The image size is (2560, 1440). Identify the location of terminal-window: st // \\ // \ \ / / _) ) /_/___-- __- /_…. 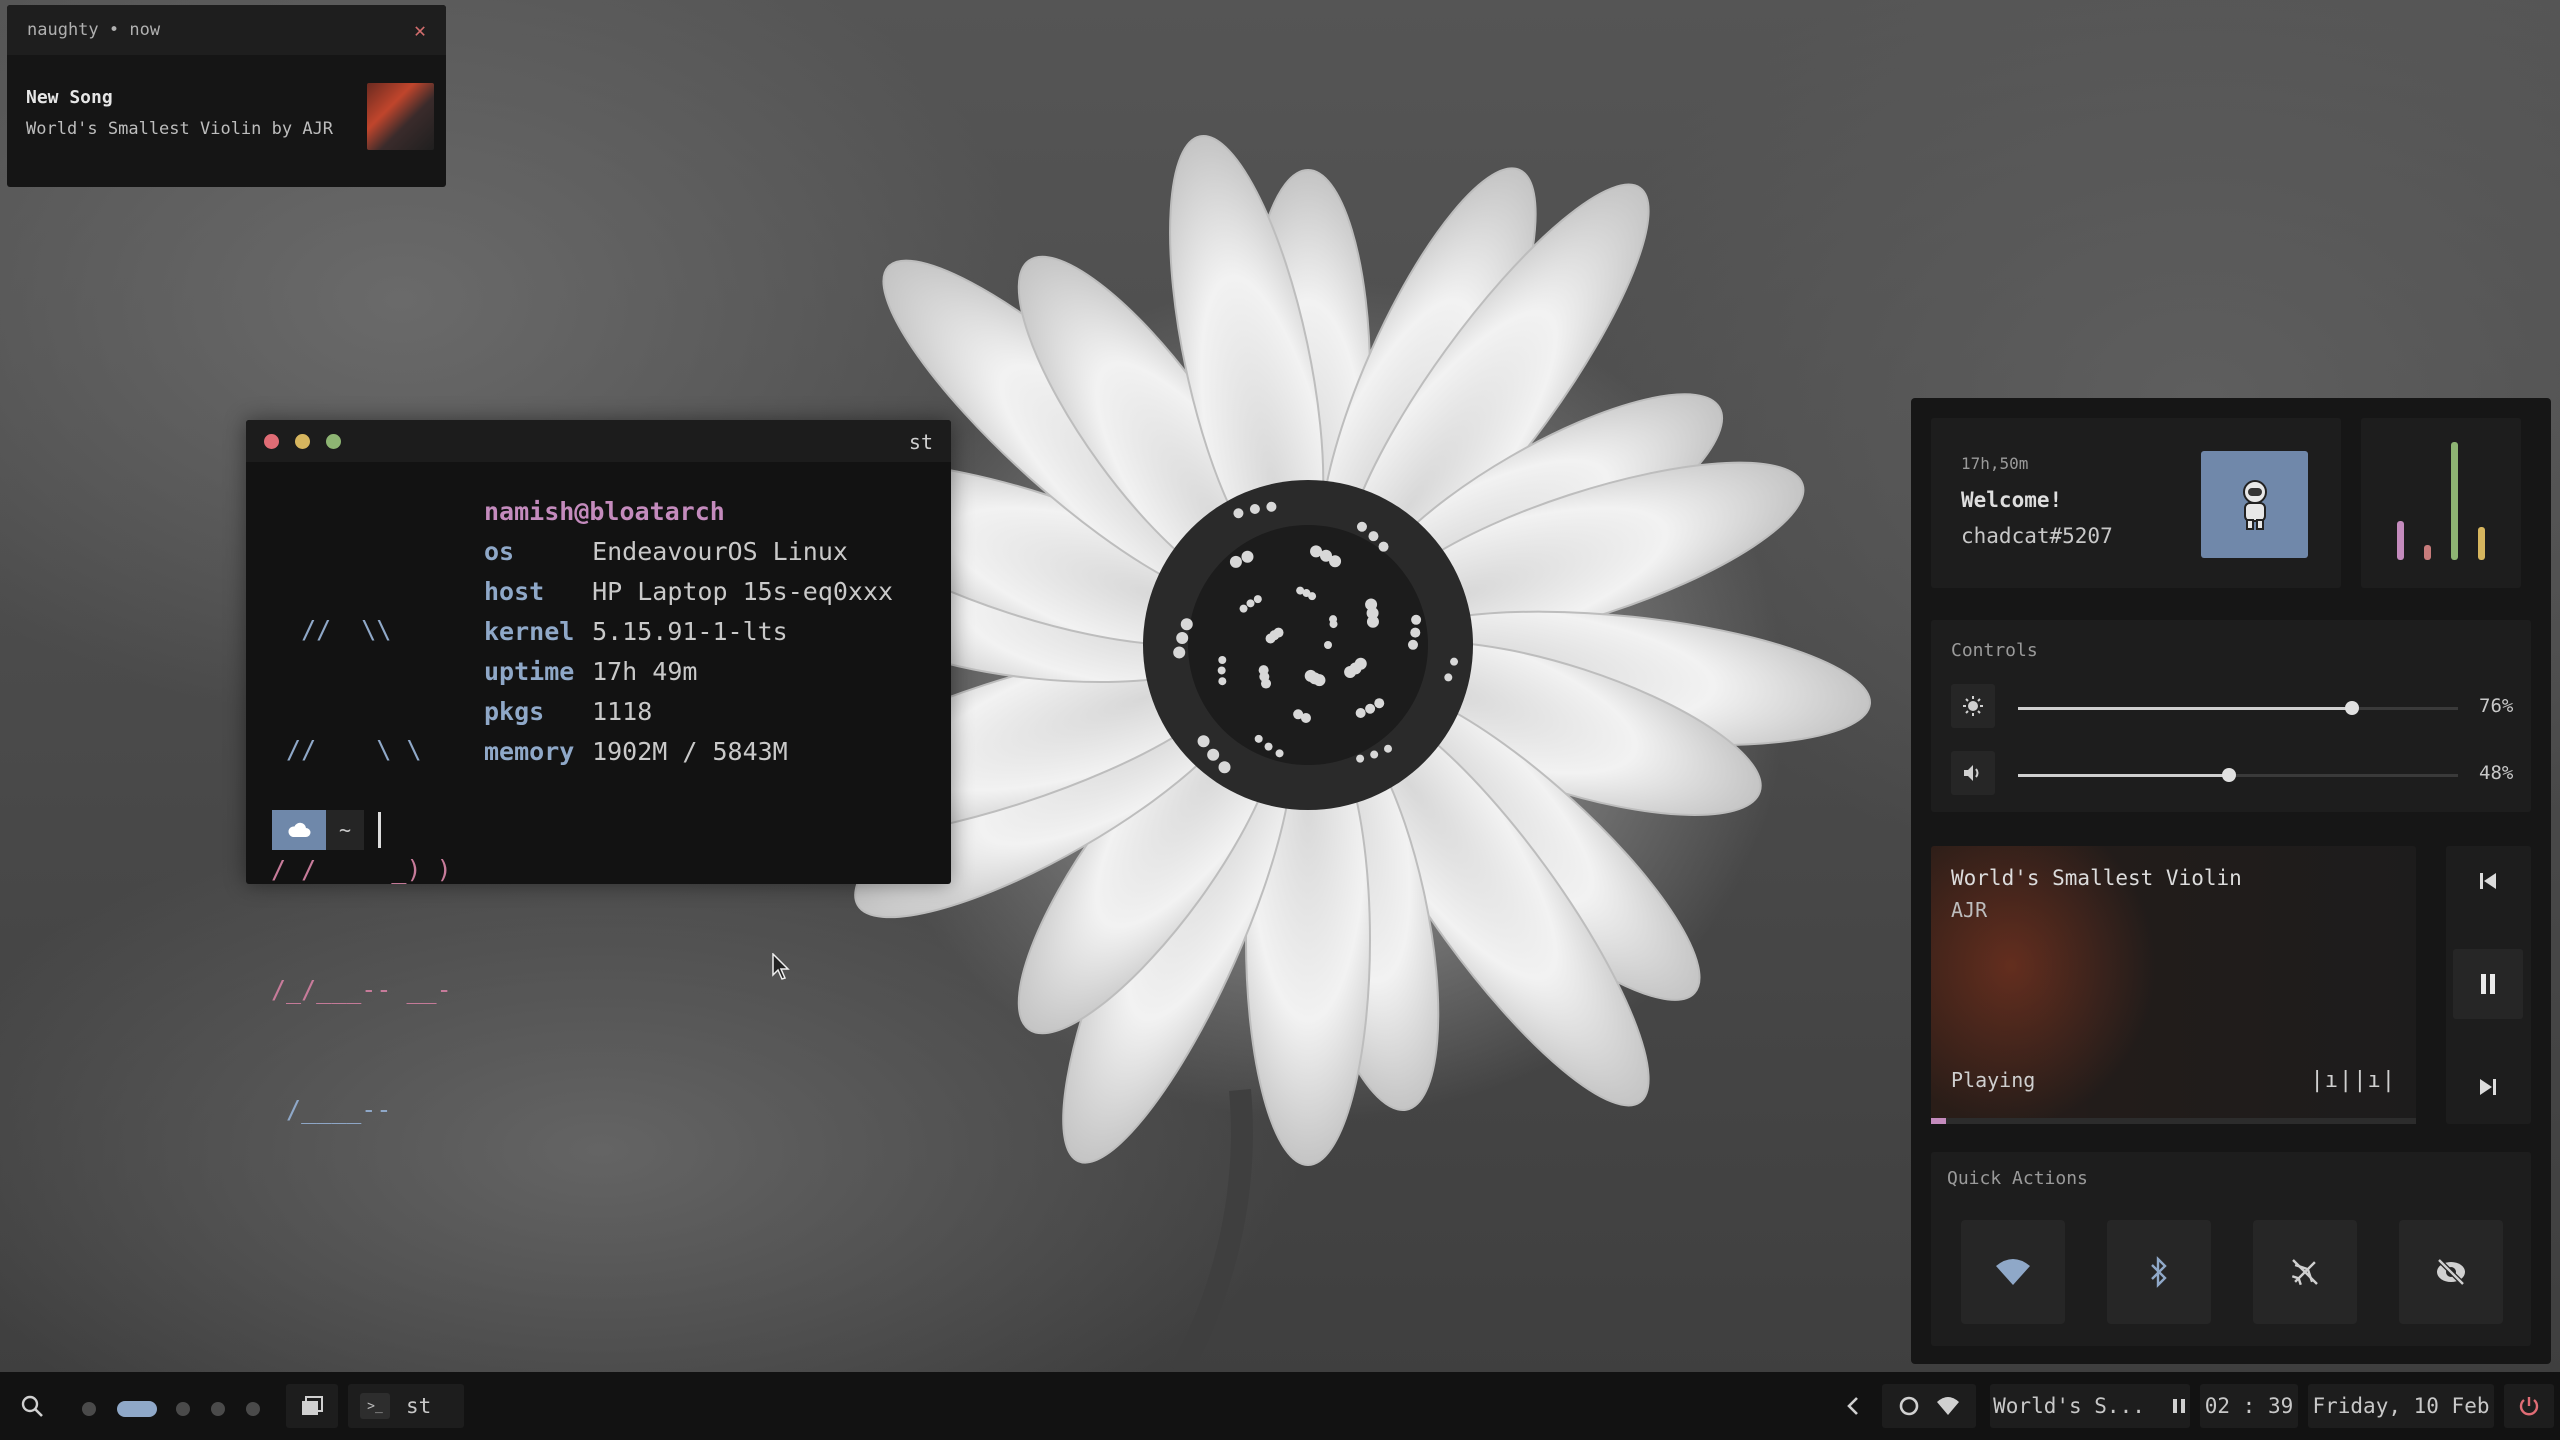
(598, 772).